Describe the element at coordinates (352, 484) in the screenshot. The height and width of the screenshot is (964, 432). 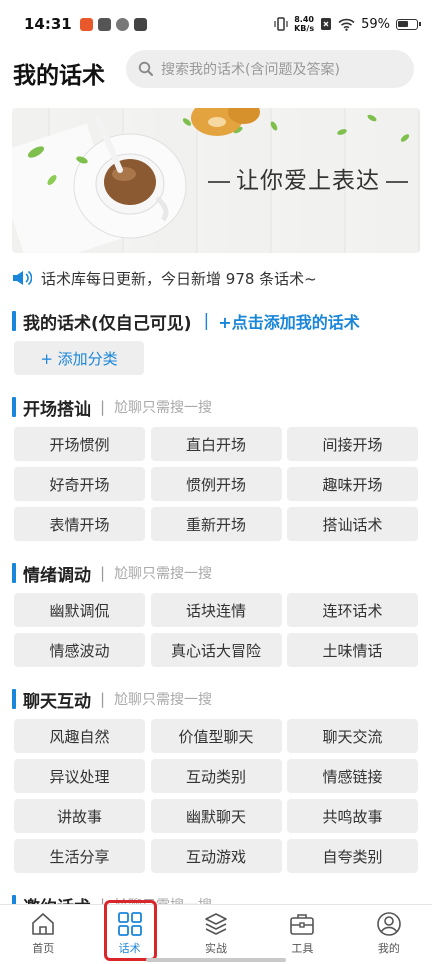
I see `category-chip: 趣味开场` at that location.